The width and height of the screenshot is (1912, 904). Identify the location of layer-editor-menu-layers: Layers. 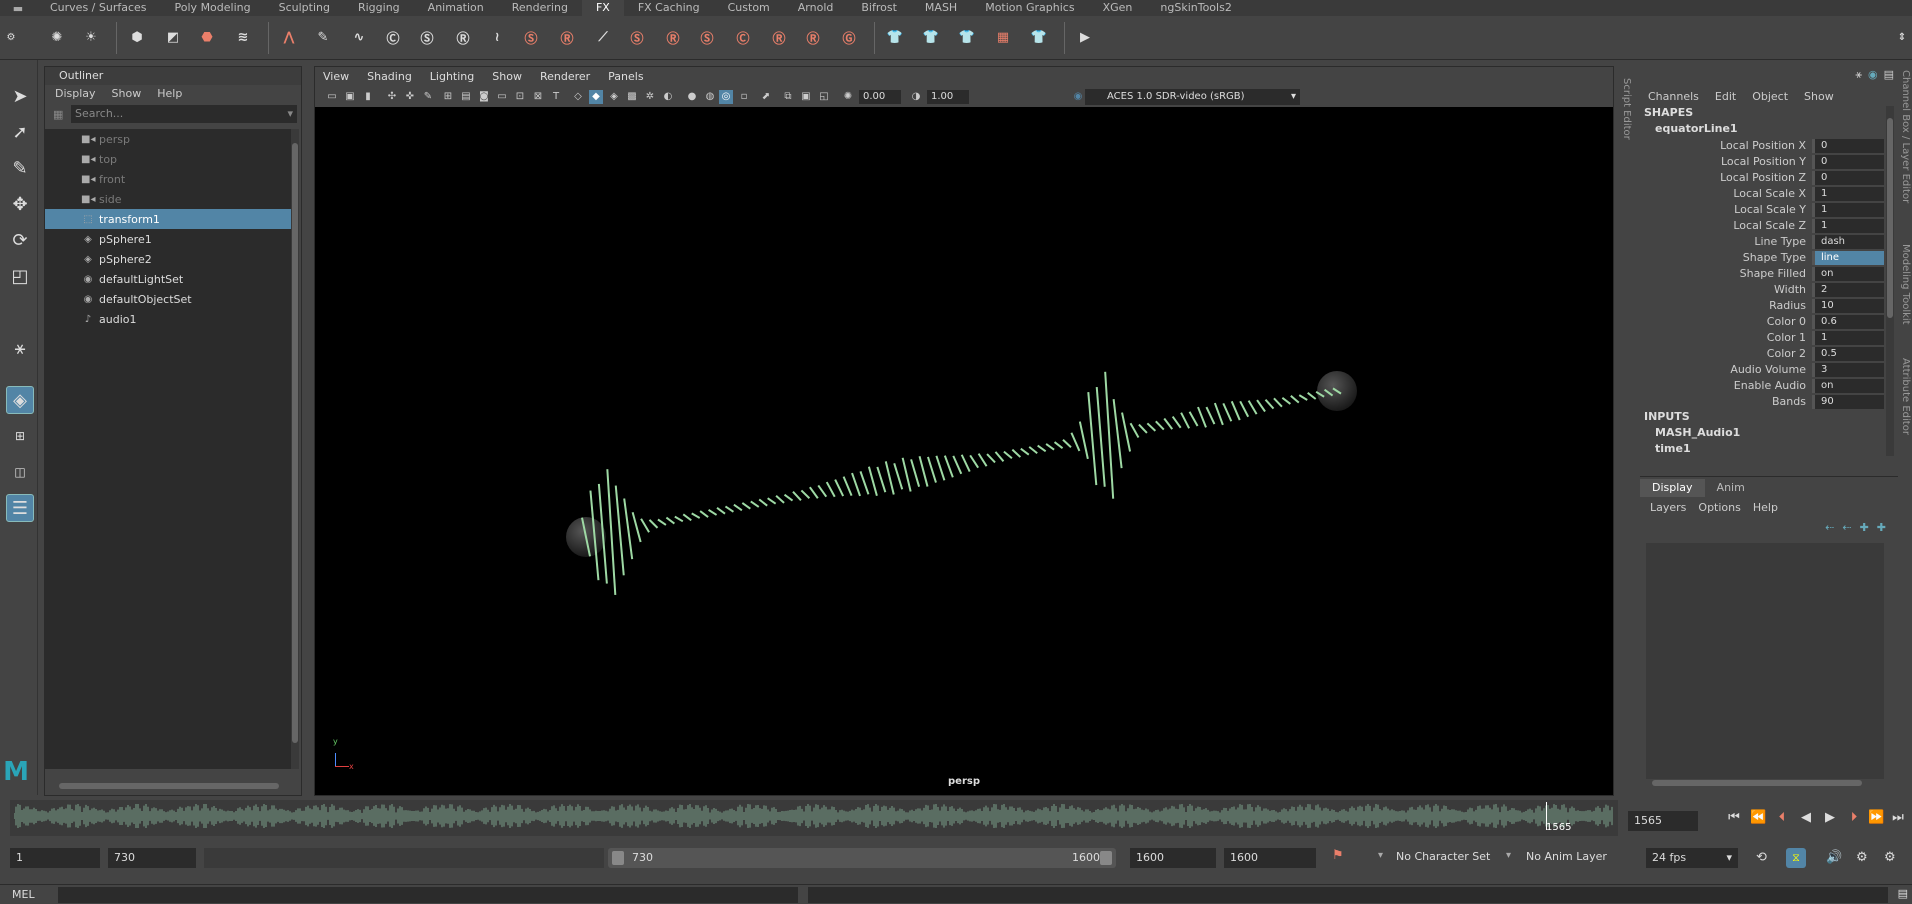
(1668, 508).